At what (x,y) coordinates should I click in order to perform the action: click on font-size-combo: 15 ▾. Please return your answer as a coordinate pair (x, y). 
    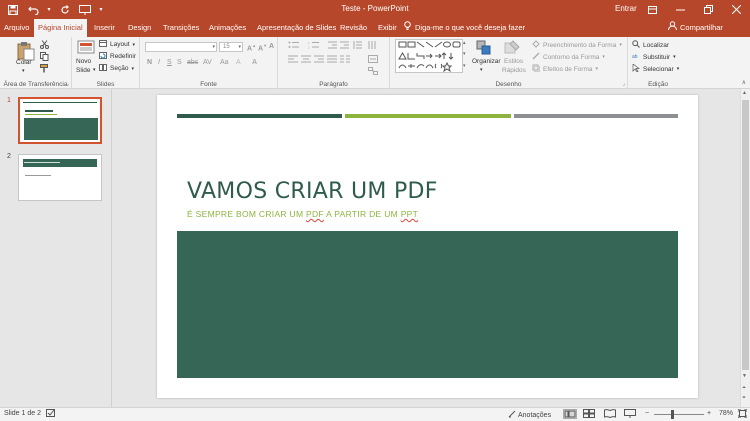
    Looking at the image, I should click on (231, 47).